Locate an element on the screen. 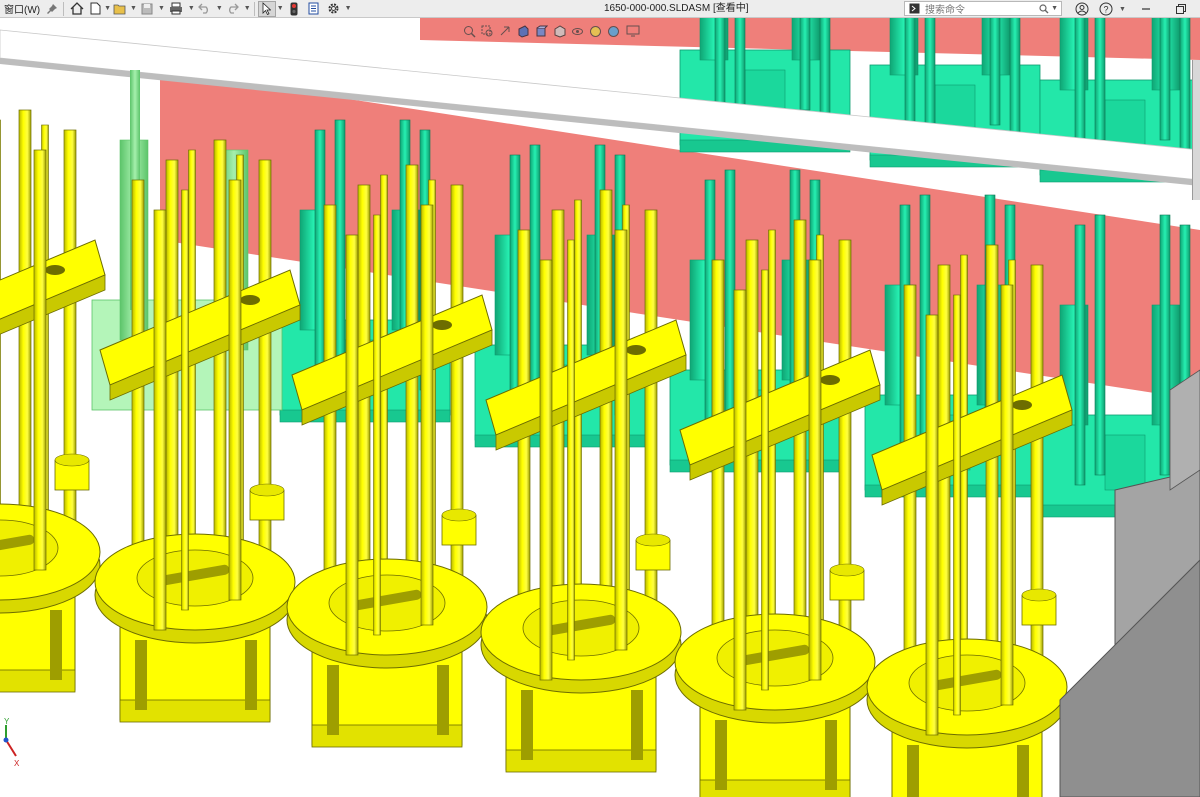 The width and height of the screenshot is (1200, 797). print-dropdown-icon: ▼ is located at coordinates (191, 8).